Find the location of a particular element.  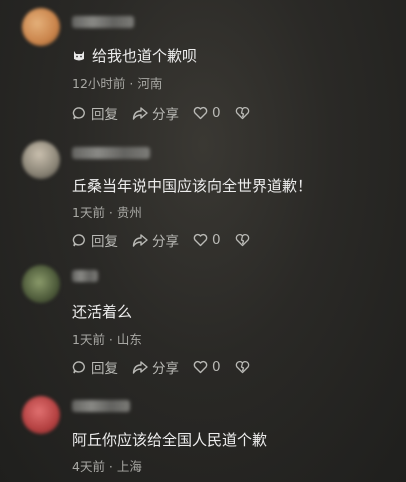

cat-emoji-icon is located at coordinates (79, 56).